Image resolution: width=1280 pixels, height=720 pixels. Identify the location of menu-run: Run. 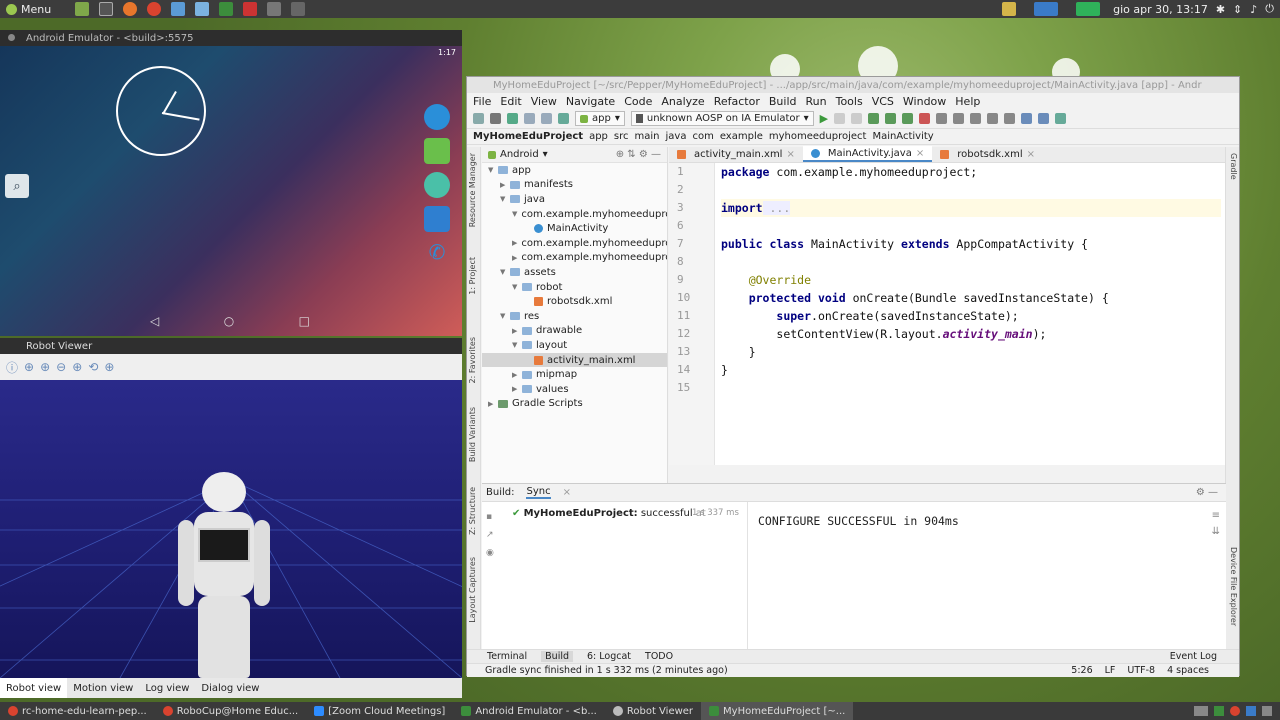
(816, 101).